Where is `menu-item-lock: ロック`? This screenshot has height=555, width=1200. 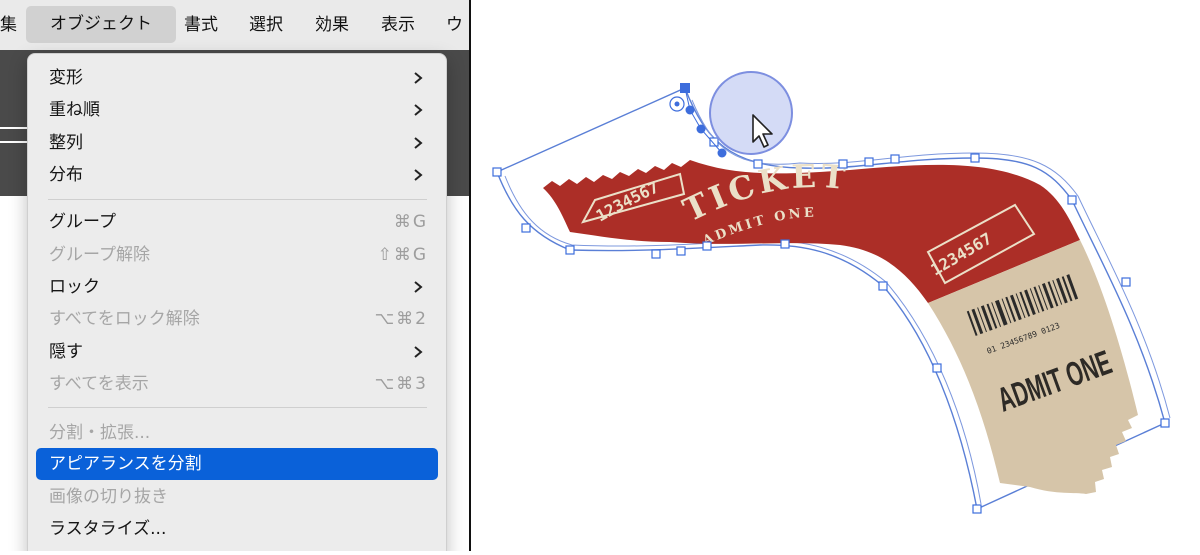 menu-item-lock: ロック is located at coordinates (237, 287).